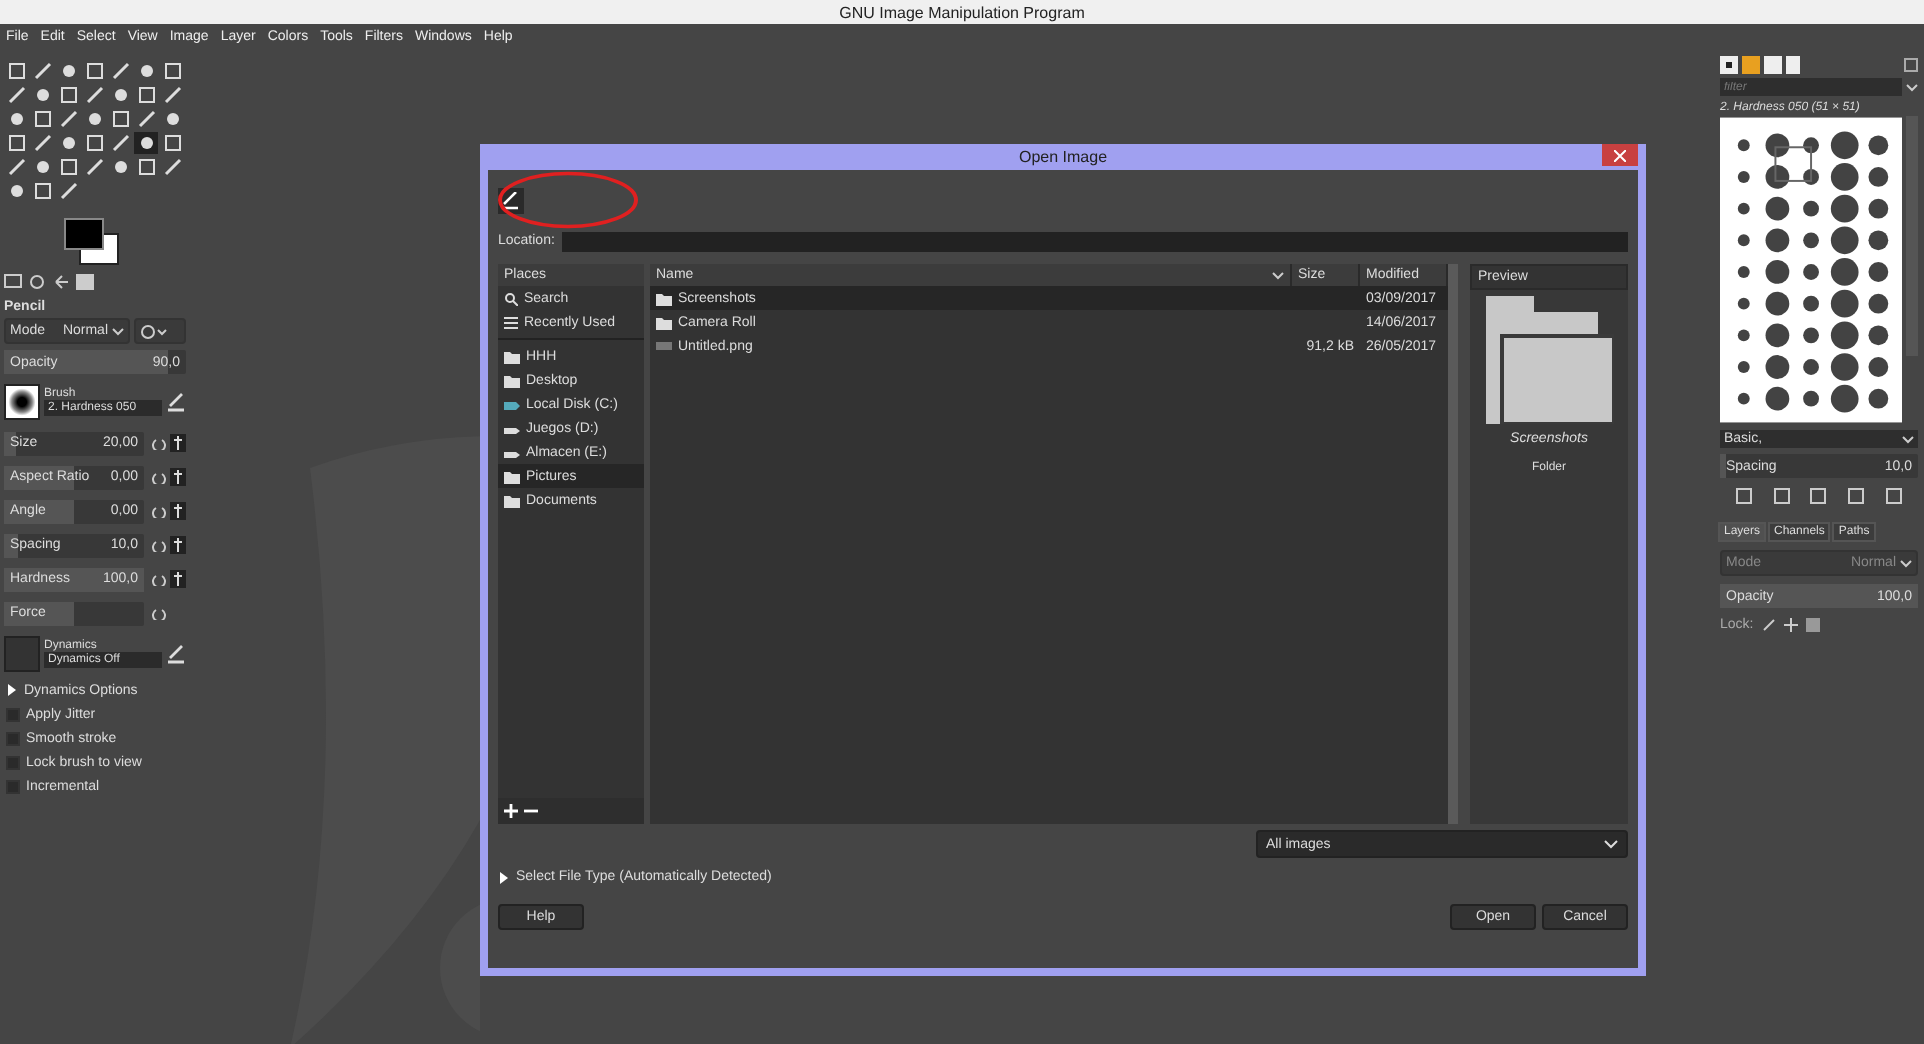 Image resolution: width=1924 pixels, height=1044 pixels. I want to click on close-button, so click(1620, 155).